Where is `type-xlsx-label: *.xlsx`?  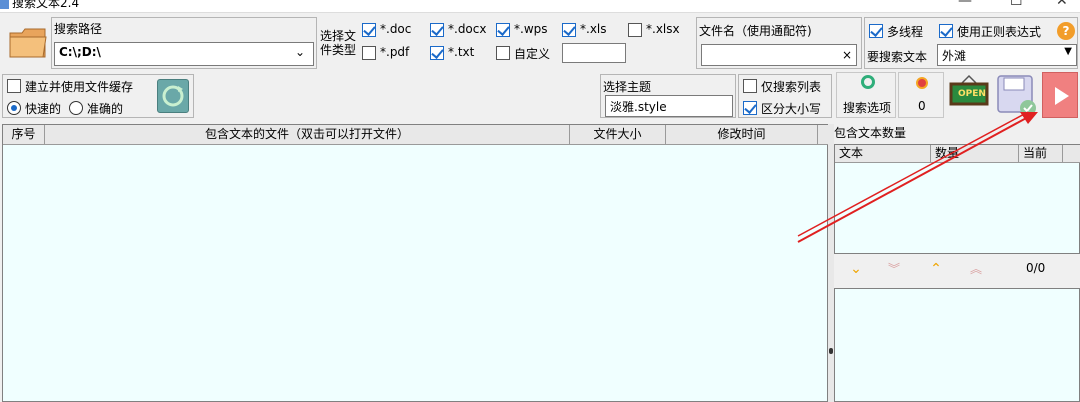
type-xlsx-label: *.xlsx is located at coordinates (663, 29).